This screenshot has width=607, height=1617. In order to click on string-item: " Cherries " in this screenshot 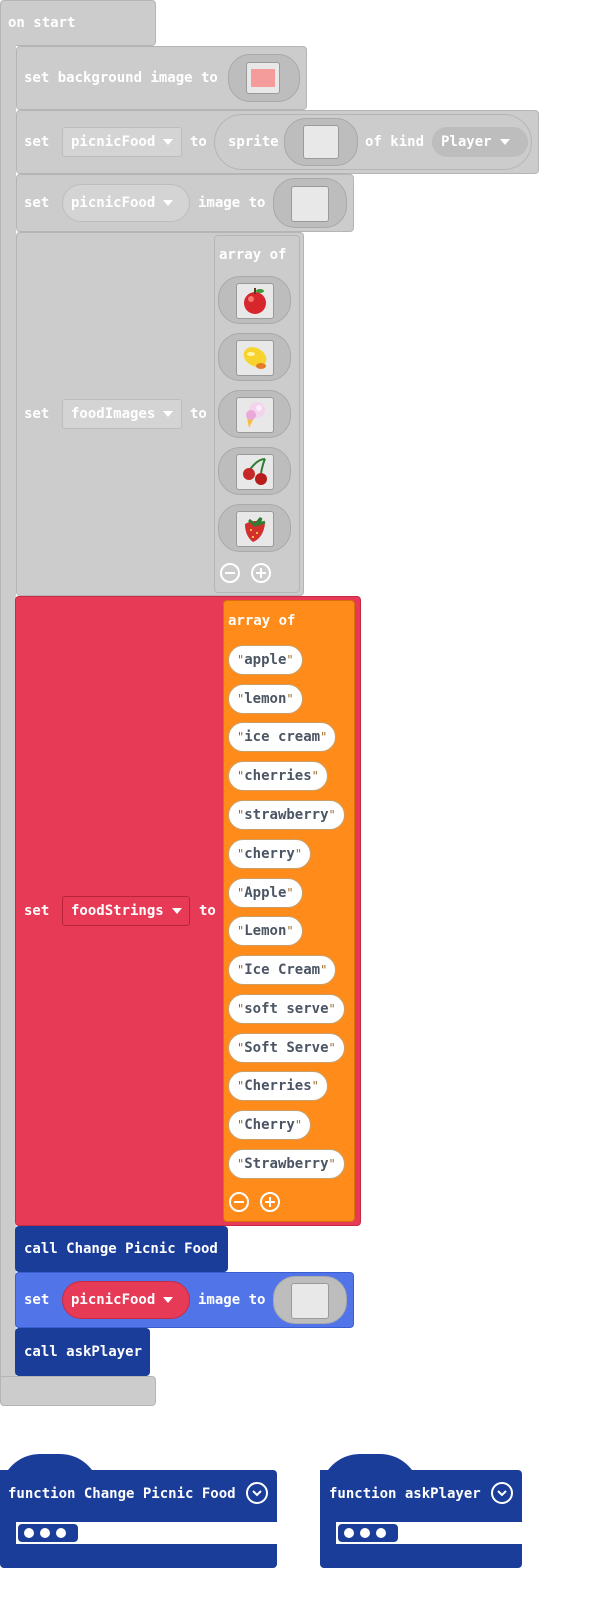, I will do `click(278, 1086)`.